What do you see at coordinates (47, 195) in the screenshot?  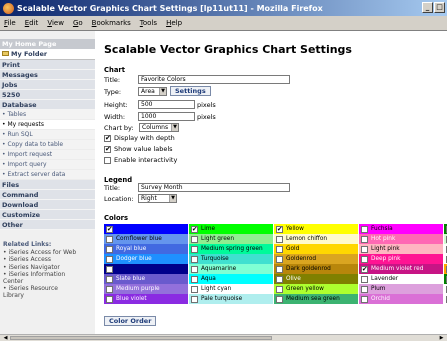 I see `sidebar-item-command: Command` at bounding box center [47, 195].